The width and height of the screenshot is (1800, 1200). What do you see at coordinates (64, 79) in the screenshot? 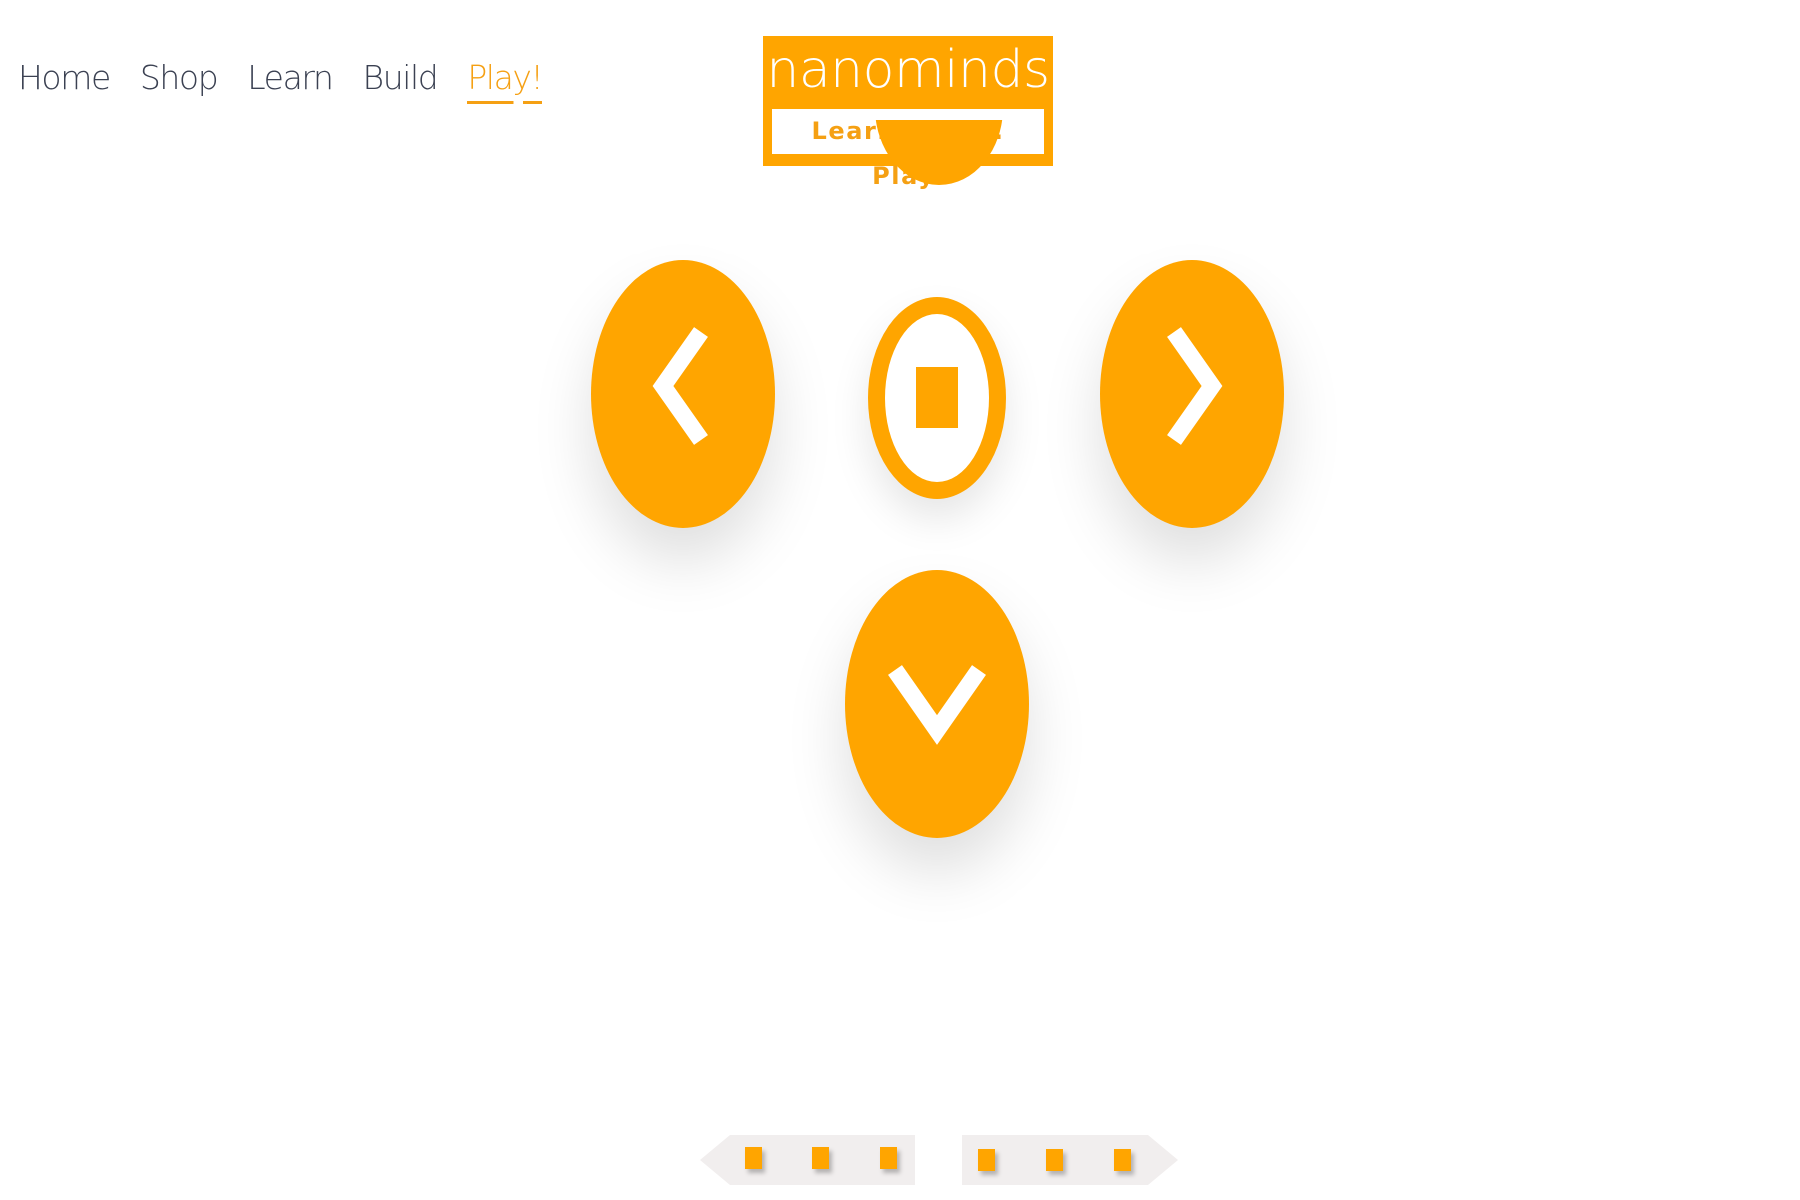
I see `nav-item-home: Home` at bounding box center [64, 79].